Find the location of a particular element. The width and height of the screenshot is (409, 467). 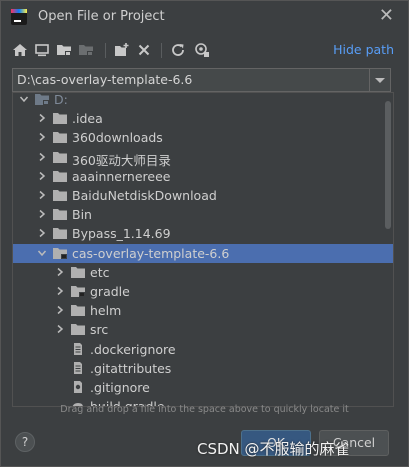

new-folder-icon is located at coordinates (122, 50).